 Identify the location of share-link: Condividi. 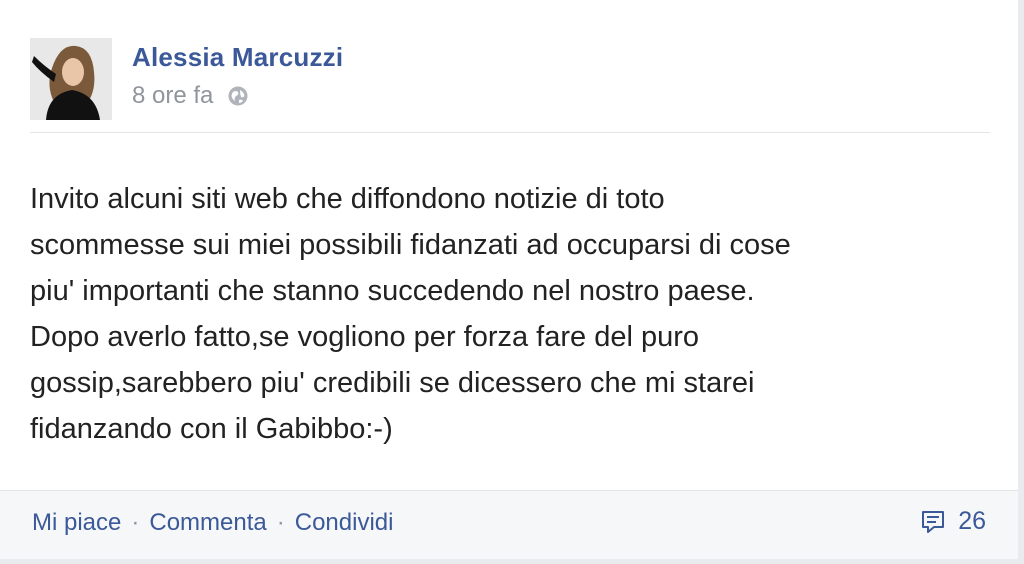
(344, 523).